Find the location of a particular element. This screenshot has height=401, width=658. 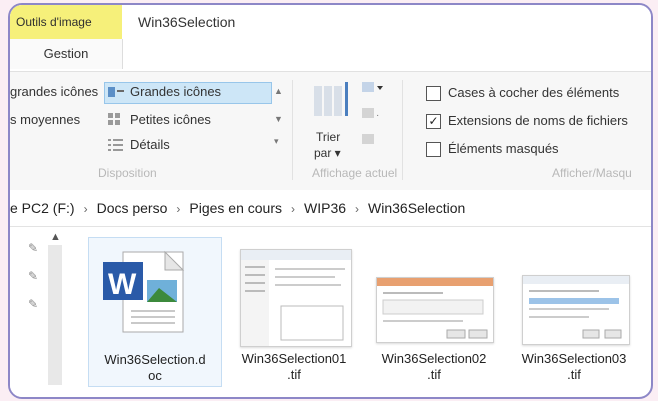

sort-by-sub-label: par is located at coordinates (323, 153).